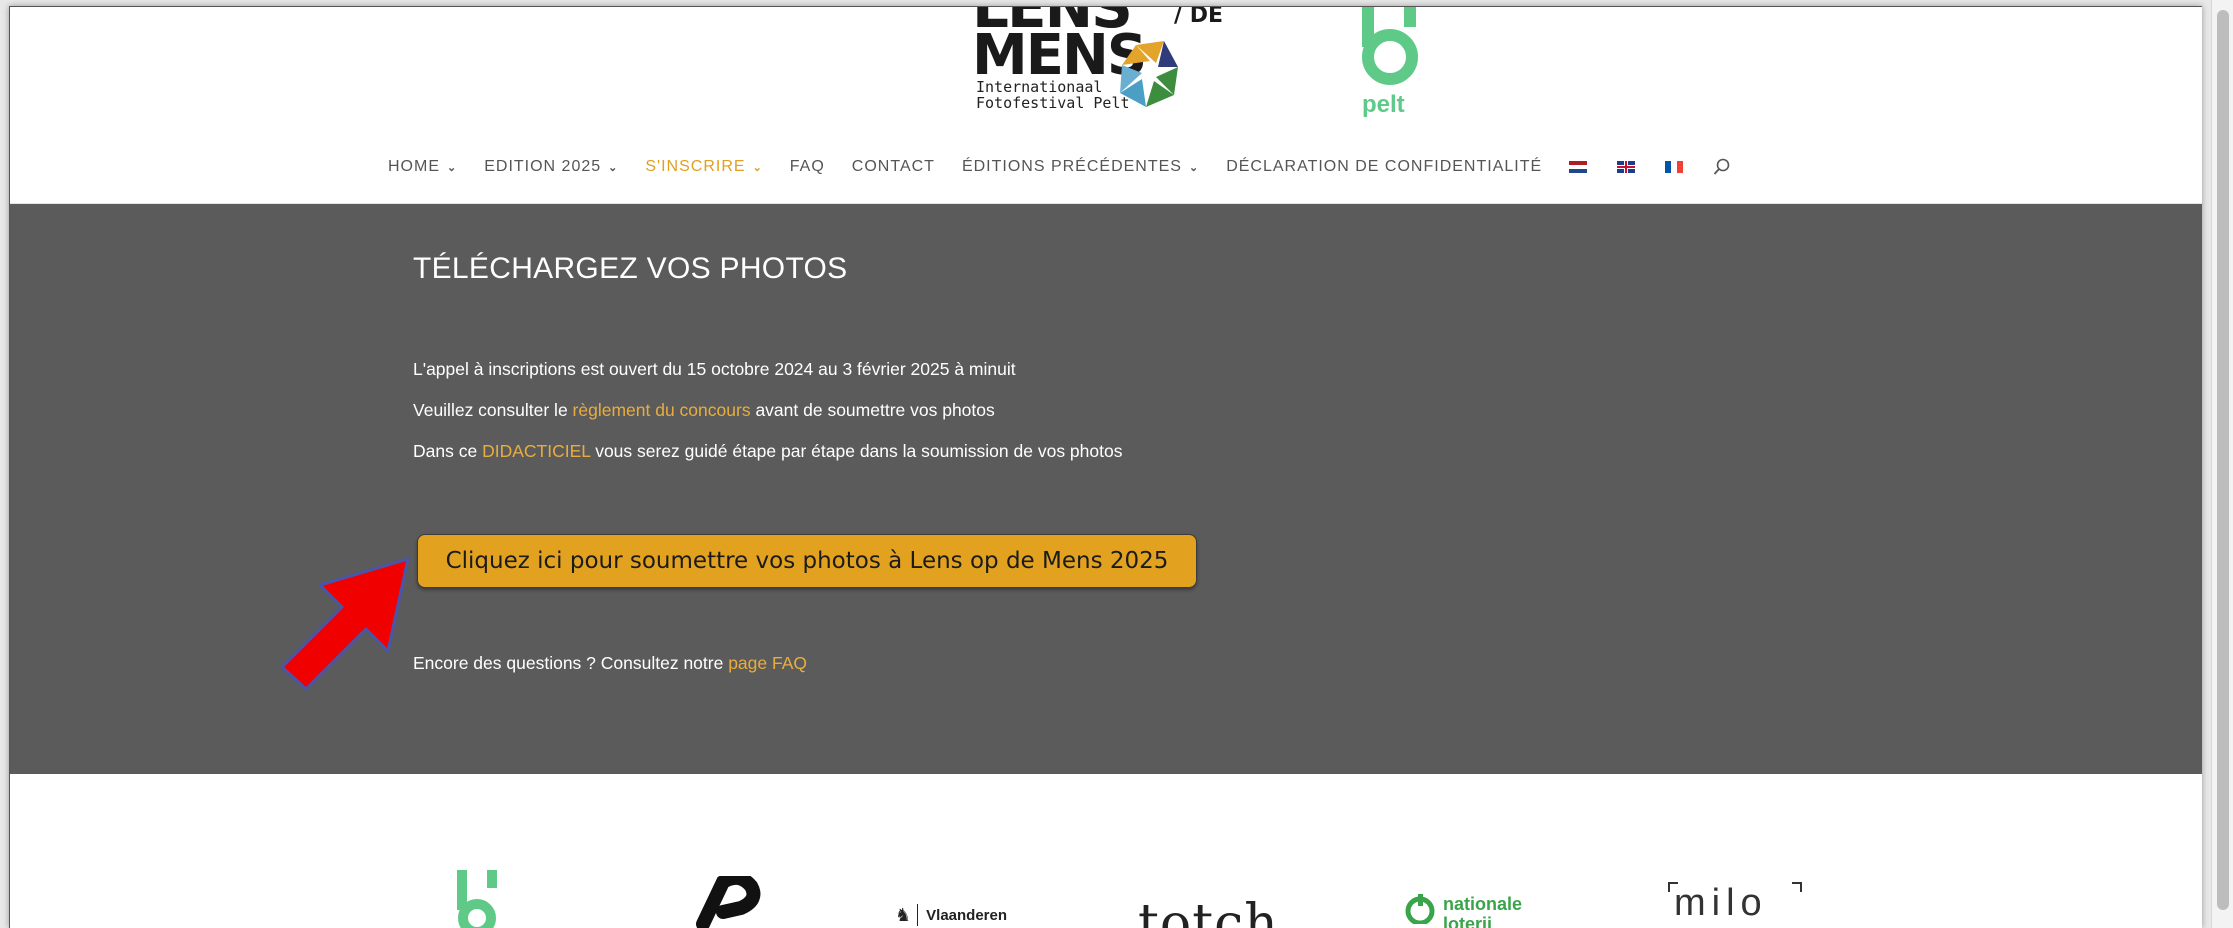 Image resolution: width=2233 pixels, height=928 pixels. What do you see at coordinates (1383, 104) in the screenshot?
I see `pelt-logo-word: pelt` at bounding box center [1383, 104].